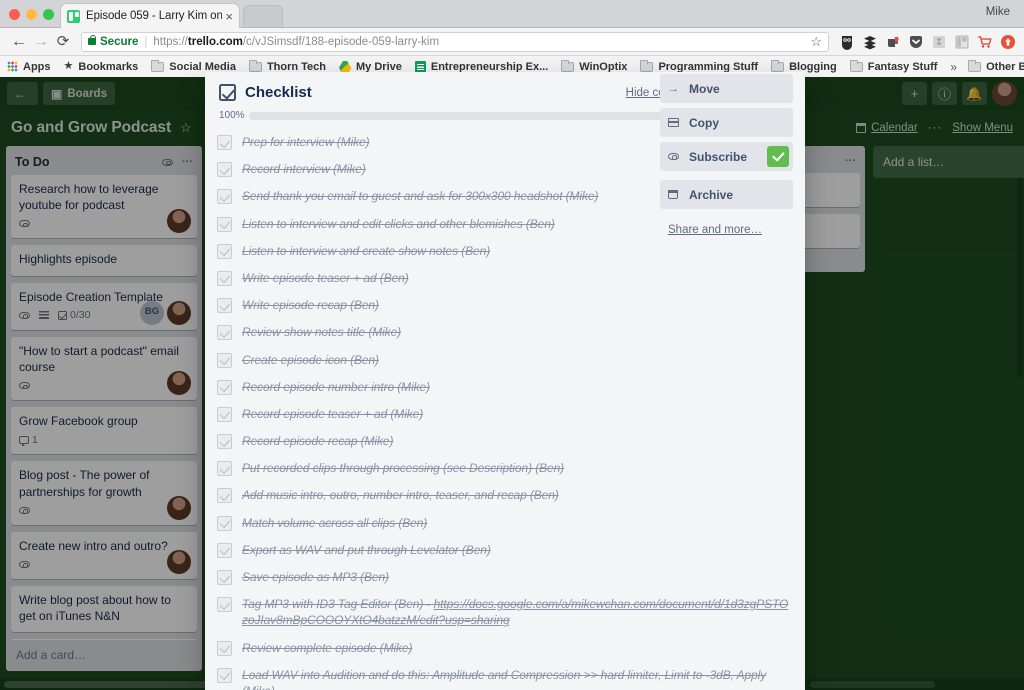 This screenshot has height=690, width=1024. I want to click on copy-button: Copy, so click(726, 122).